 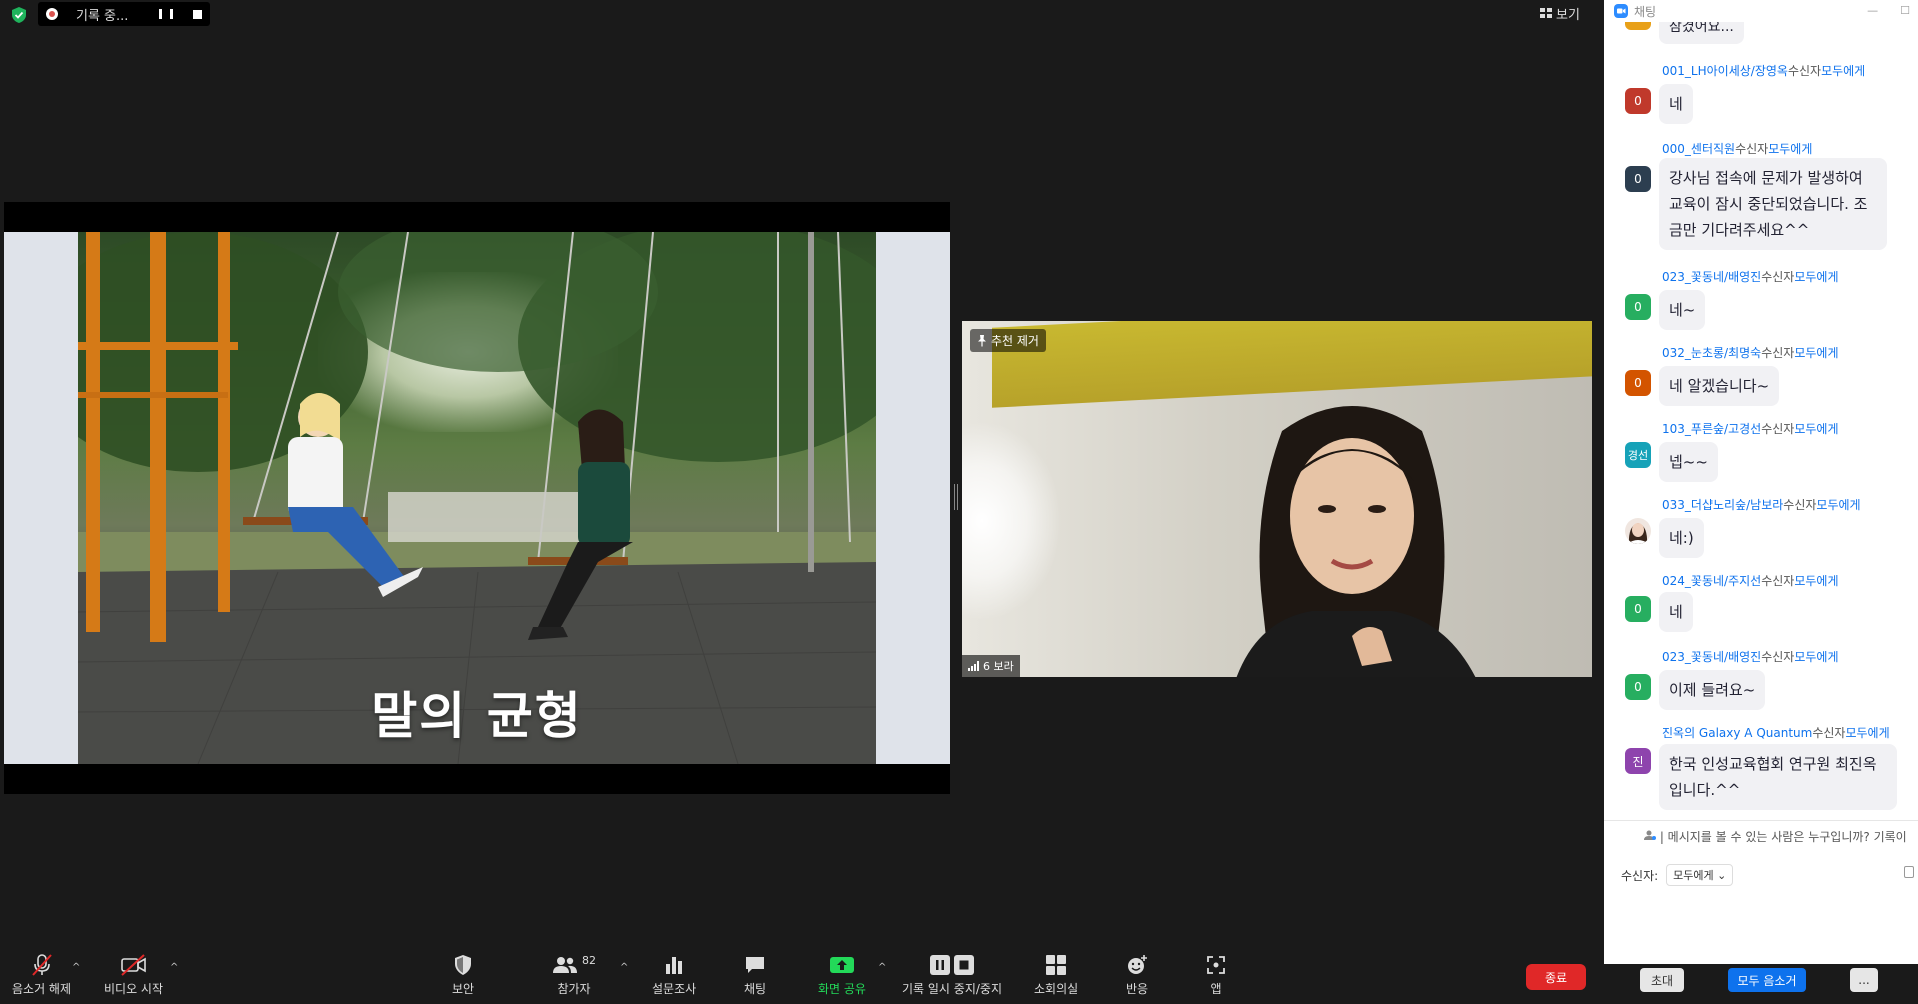 What do you see at coordinates (1015, 341) in the screenshot?
I see `unpin-label: 추천 제거` at bounding box center [1015, 341].